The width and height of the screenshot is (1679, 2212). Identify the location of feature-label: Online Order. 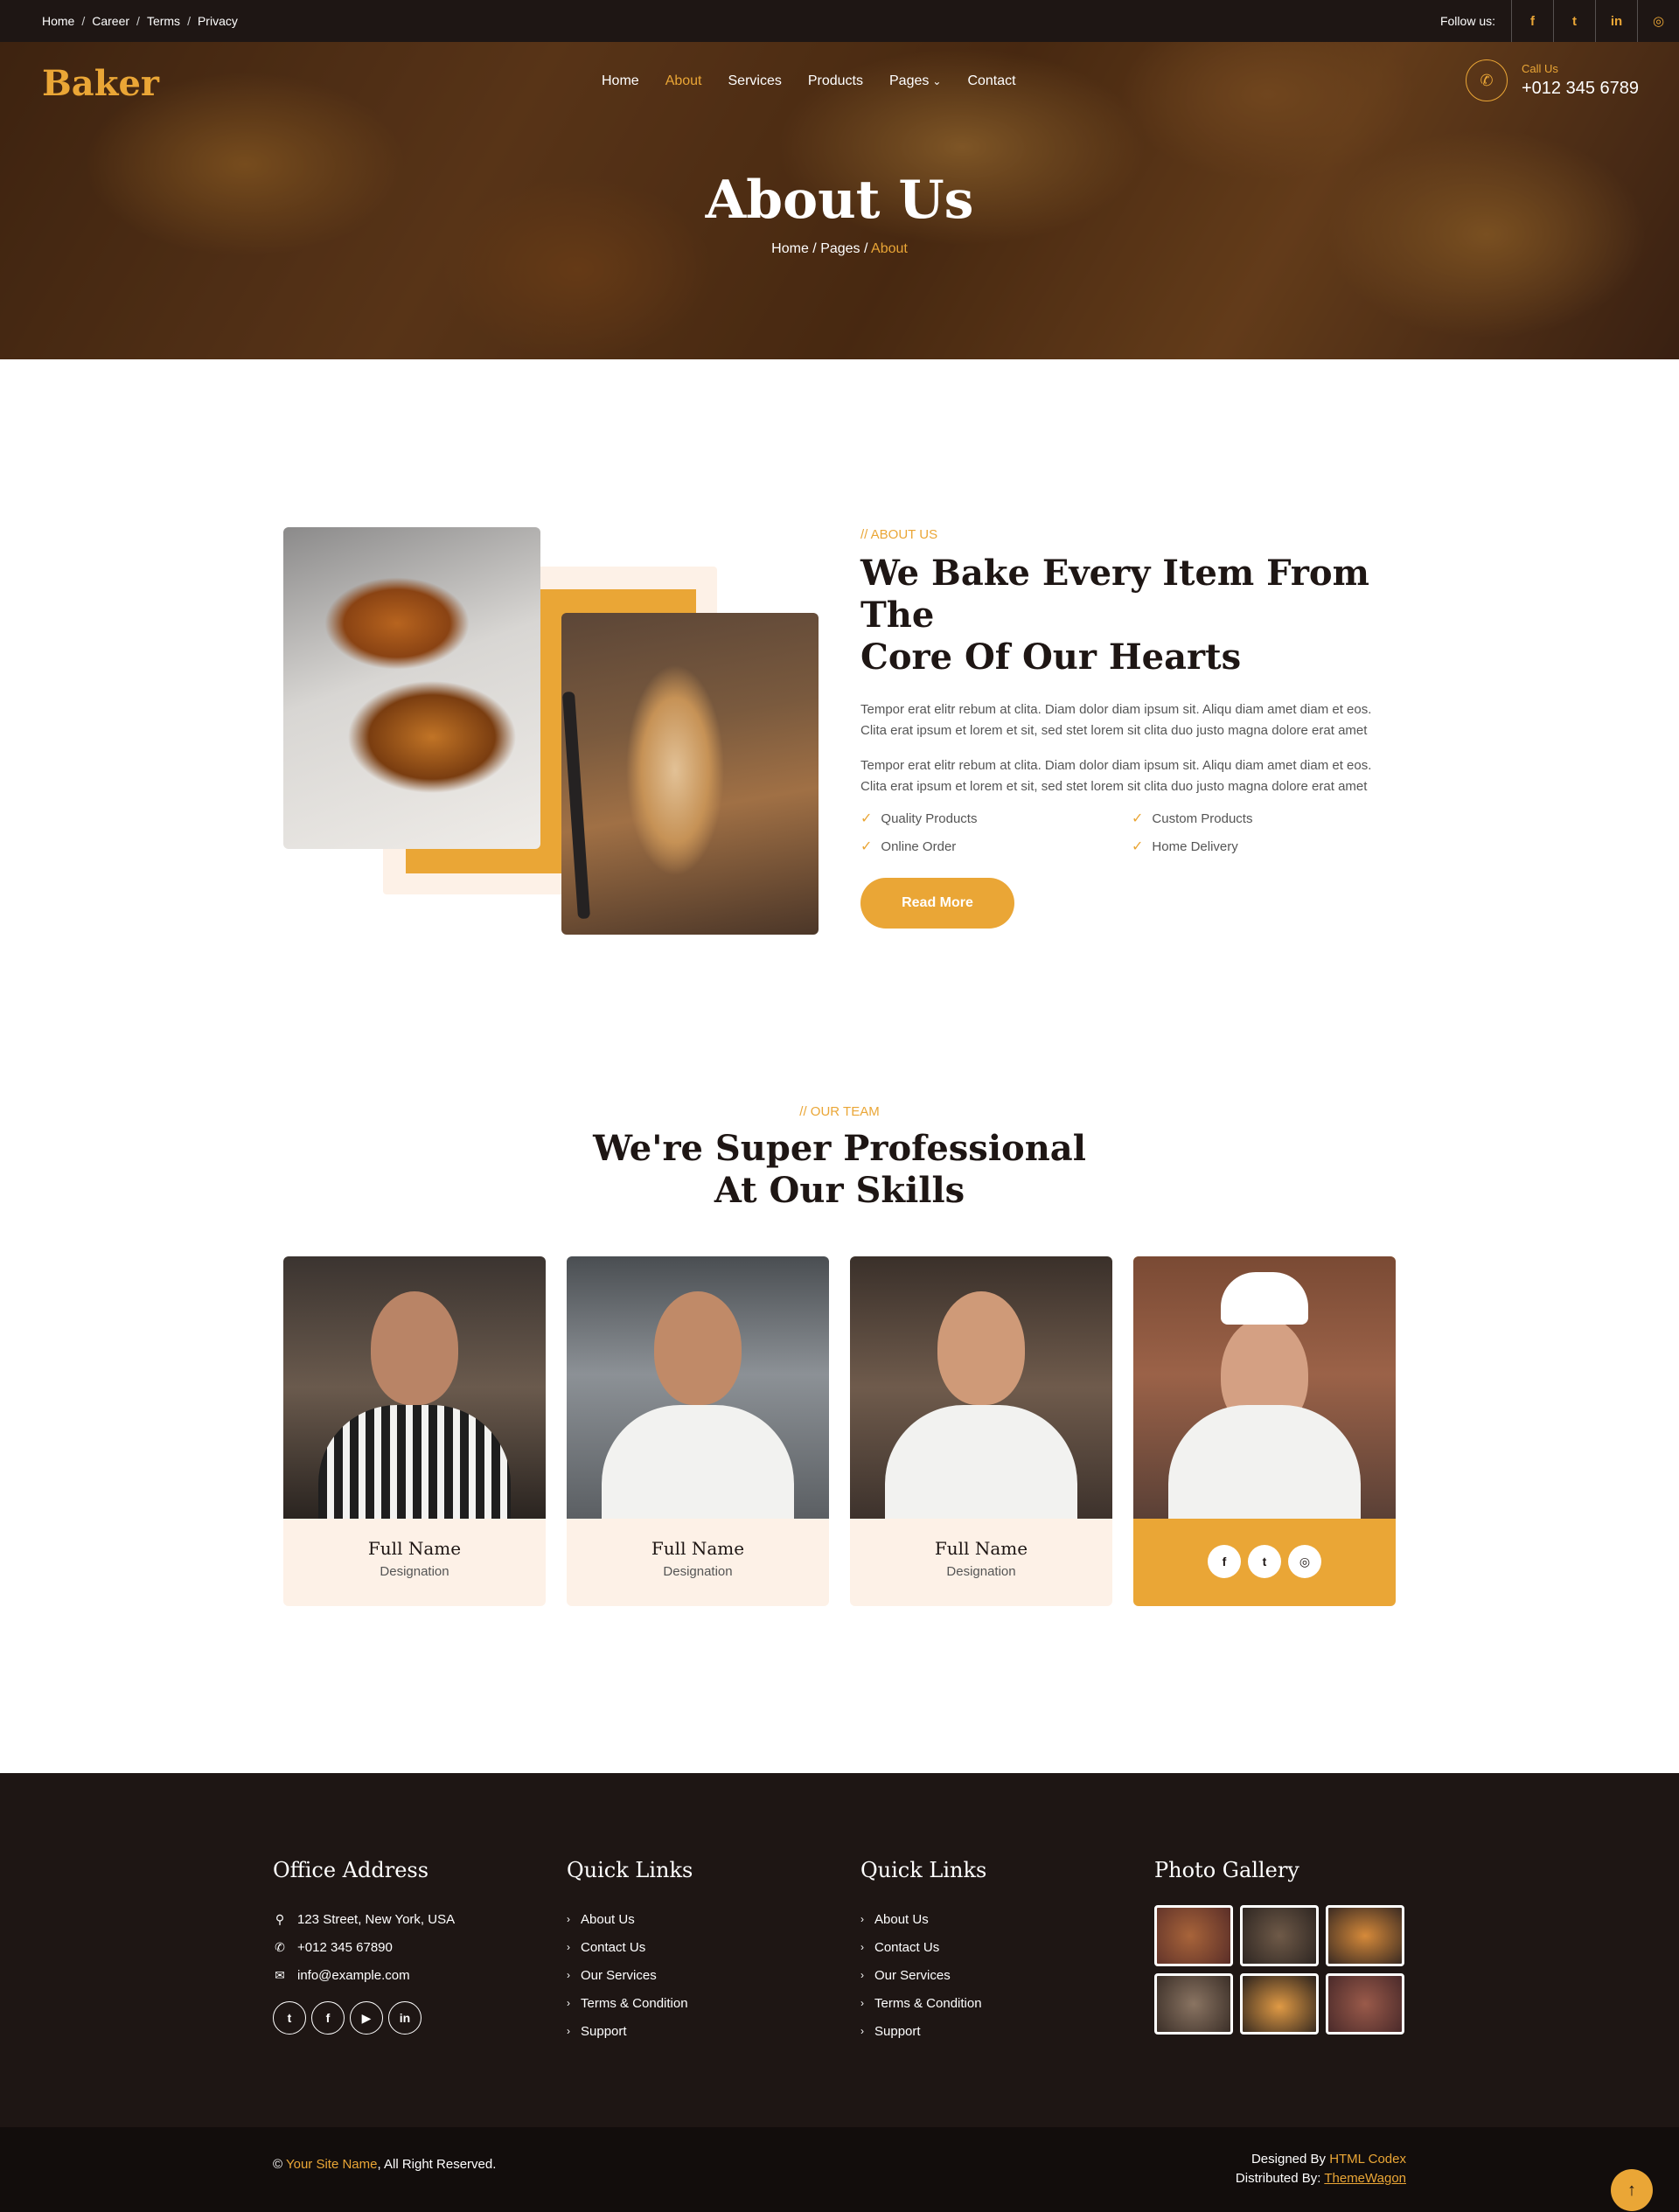
(919, 846).